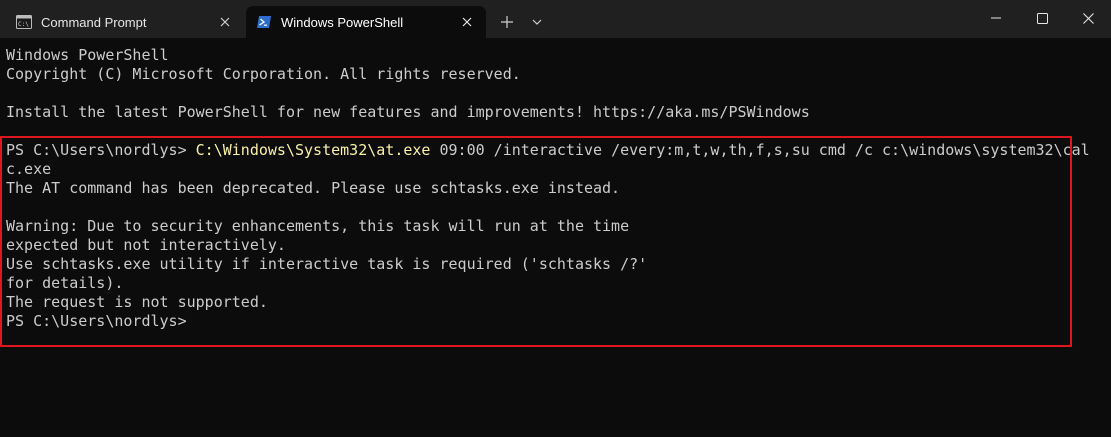  What do you see at coordinates (555, 19) in the screenshot?
I see `title-bar: C:\ Command Prompt Windows PowerShell` at bounding box center [555, 19].